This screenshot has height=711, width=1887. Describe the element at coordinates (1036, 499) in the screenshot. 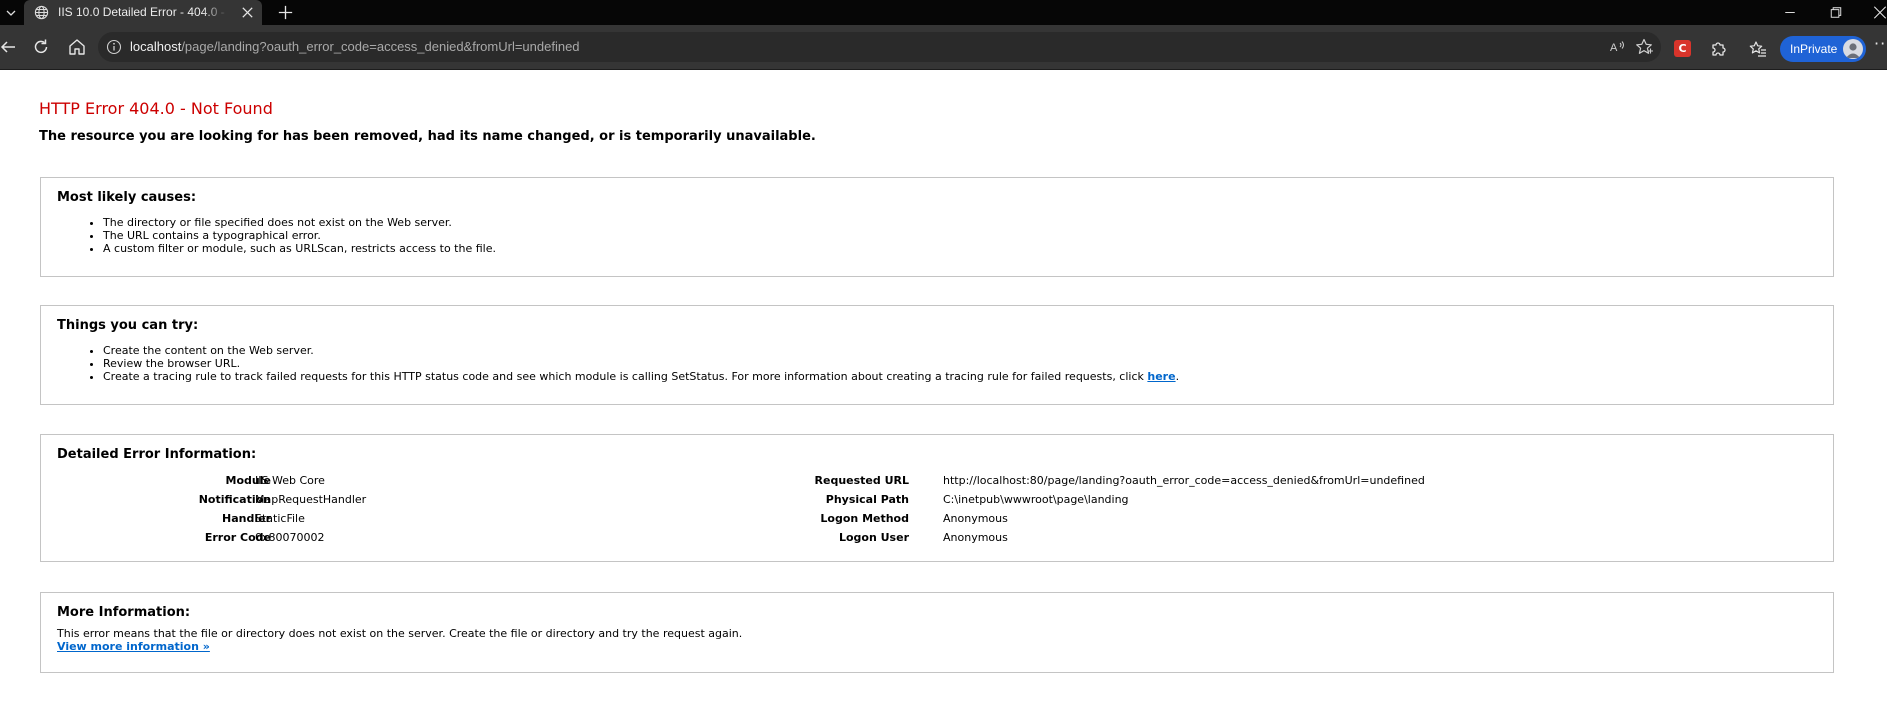

I see `physical-path-value: C:\inetpub\wwwroot\page\landing` at that location.